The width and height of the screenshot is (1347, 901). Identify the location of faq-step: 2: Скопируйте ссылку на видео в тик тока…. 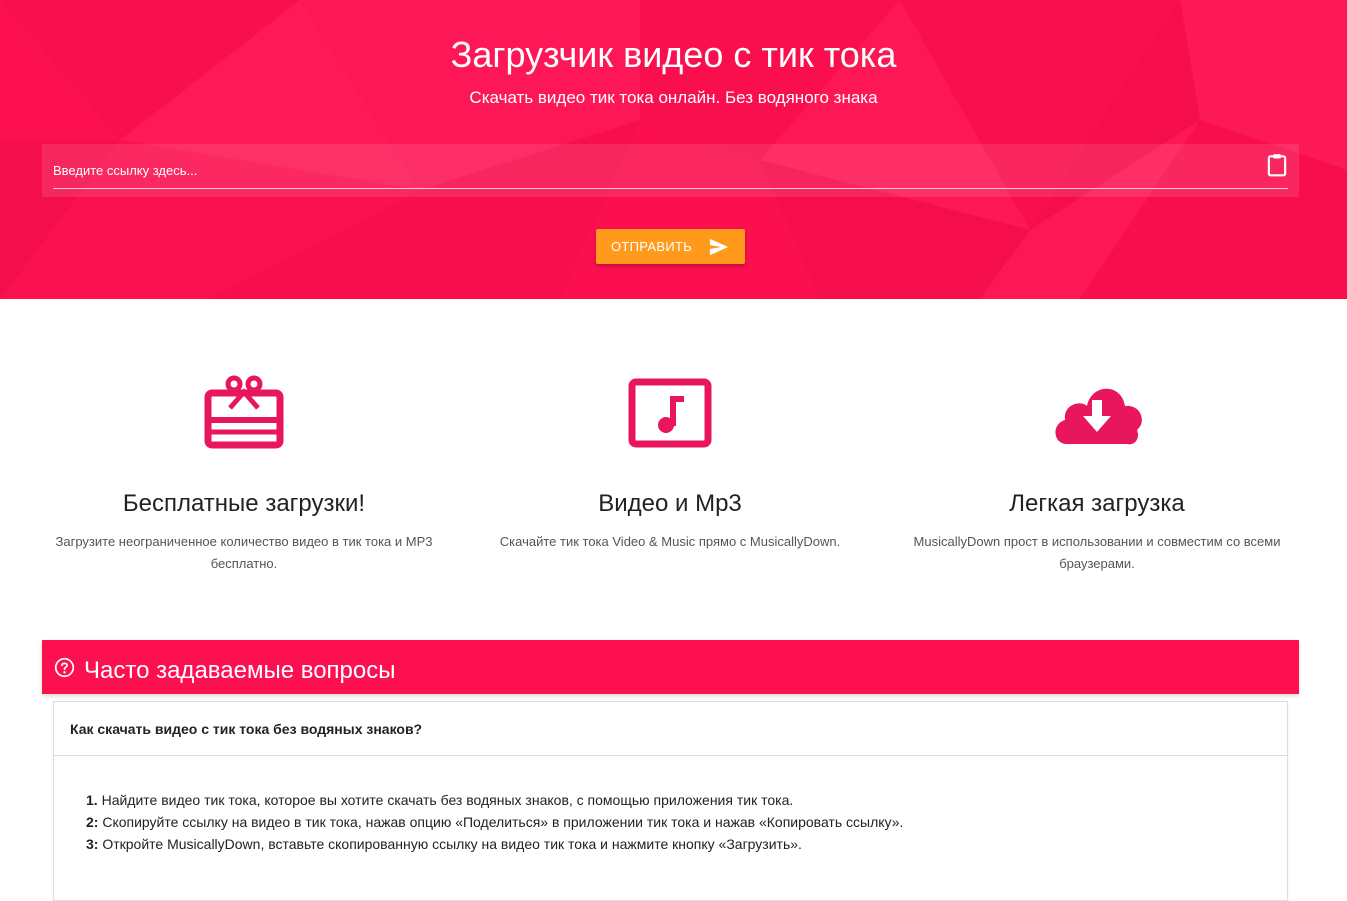
(494, 822).